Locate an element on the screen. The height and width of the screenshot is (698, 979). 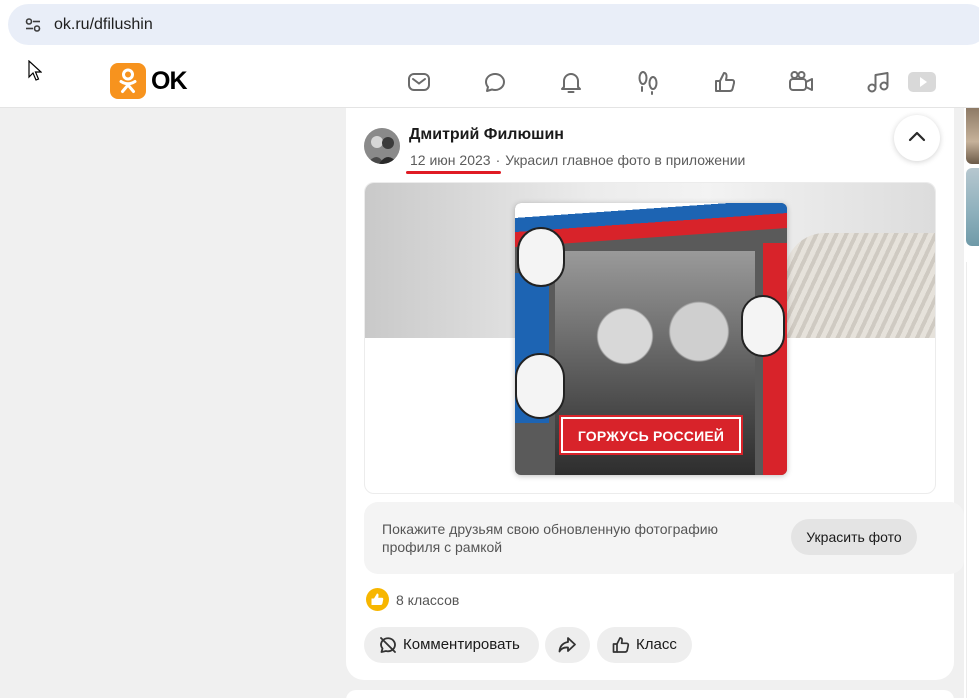
klass-button-label: Класс is located at coordinates (656, 644).